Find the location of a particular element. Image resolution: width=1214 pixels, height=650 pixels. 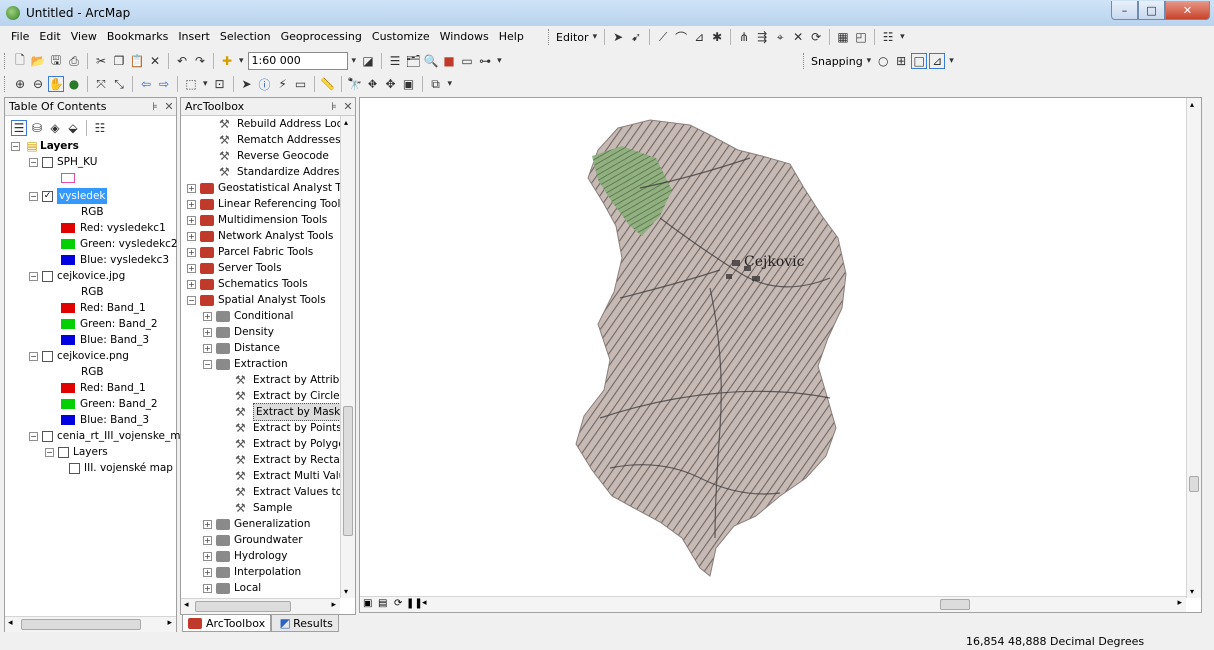

toolbox-linear-referencing: + Linear Referencing Tools is located at coordinates (266, 204).